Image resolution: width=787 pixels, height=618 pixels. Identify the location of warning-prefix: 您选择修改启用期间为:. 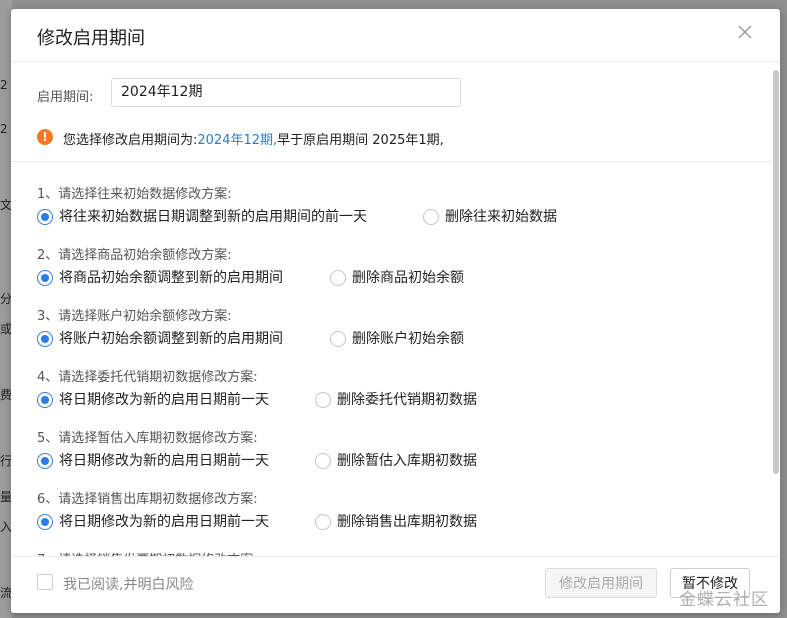
(130, 140).